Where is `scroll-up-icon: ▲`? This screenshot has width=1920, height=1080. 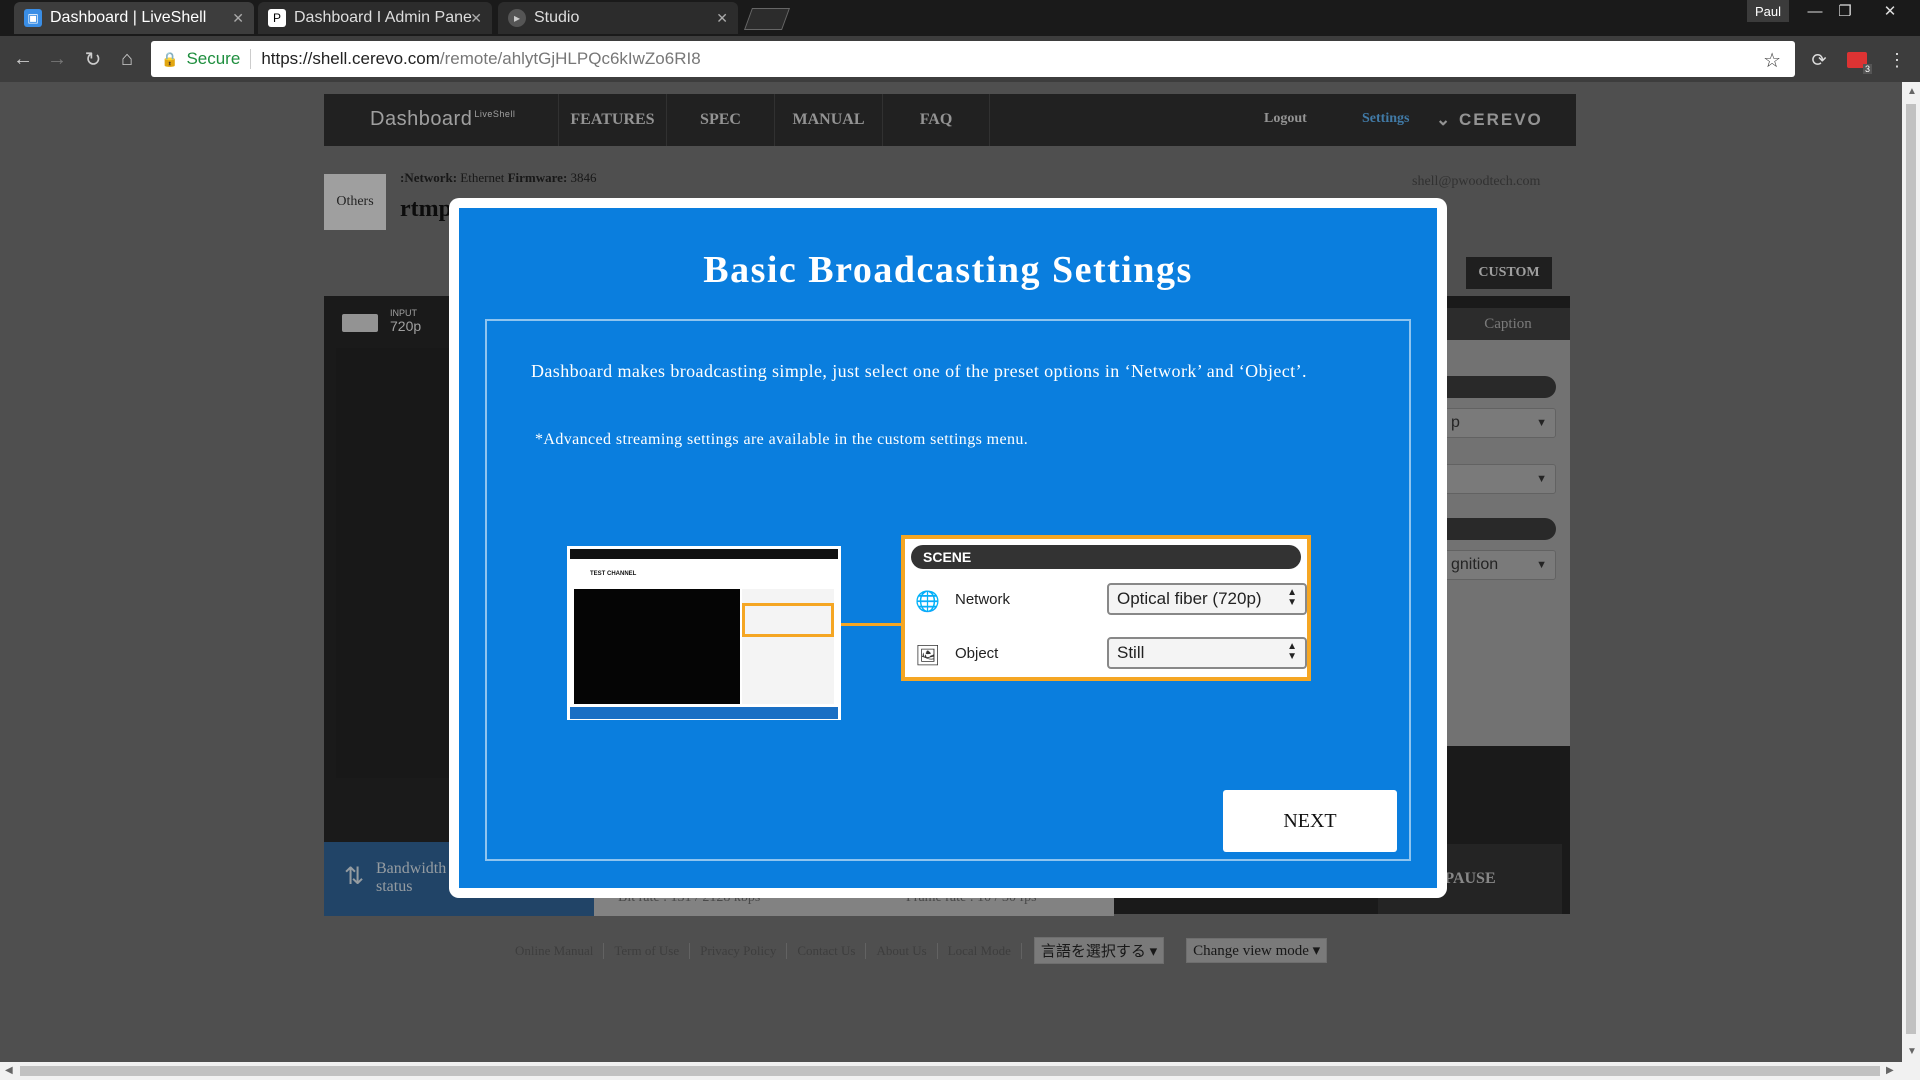 scroll-up-icon: ▲ is located at coordinates (1912, 91).